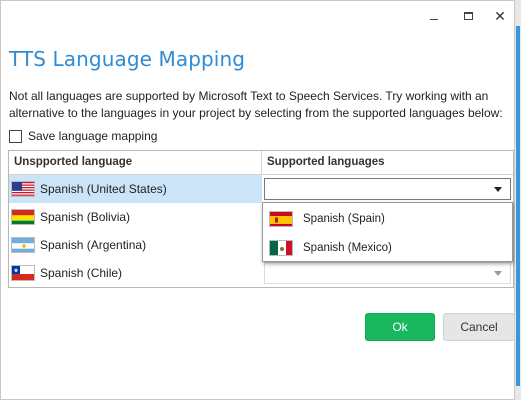  Describe the element at coordinates (400, 327) in the screenshot. I see `ok-button: Ok` at that location.